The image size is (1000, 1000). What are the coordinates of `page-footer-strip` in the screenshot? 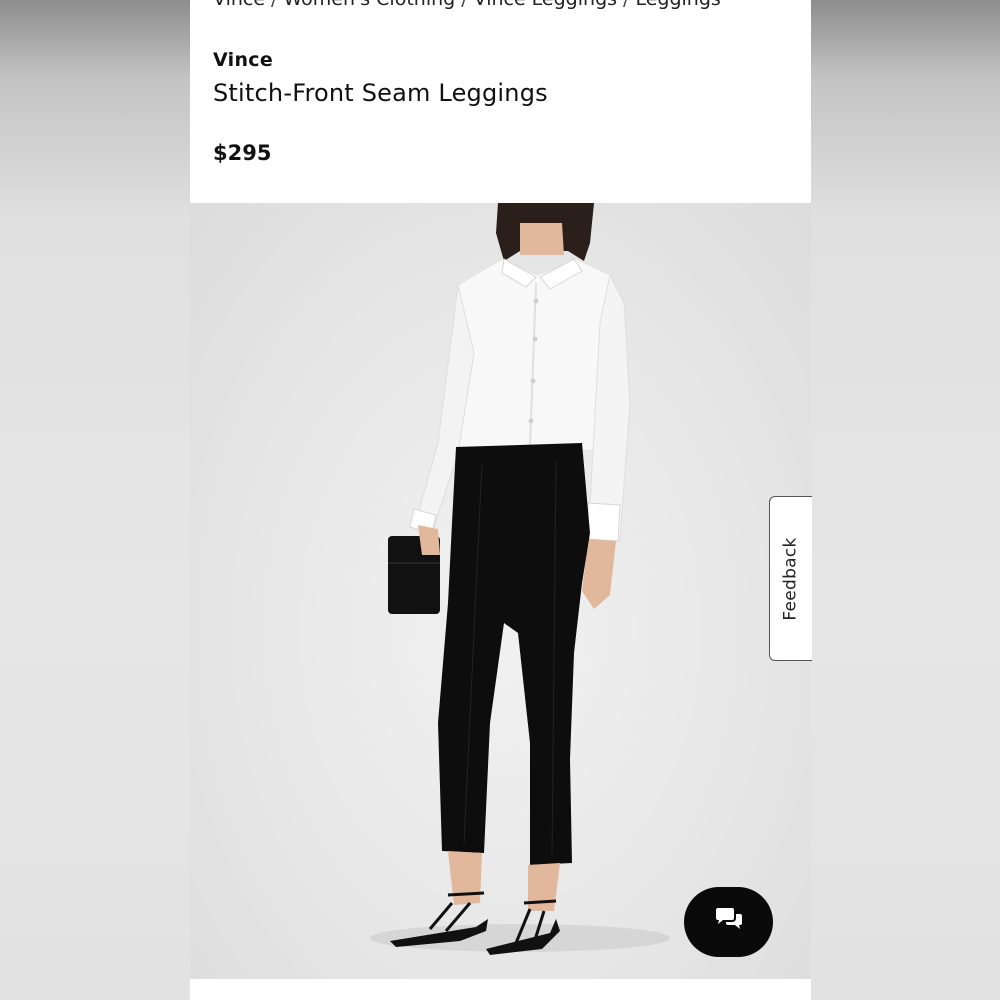 It's located at (500, 989).